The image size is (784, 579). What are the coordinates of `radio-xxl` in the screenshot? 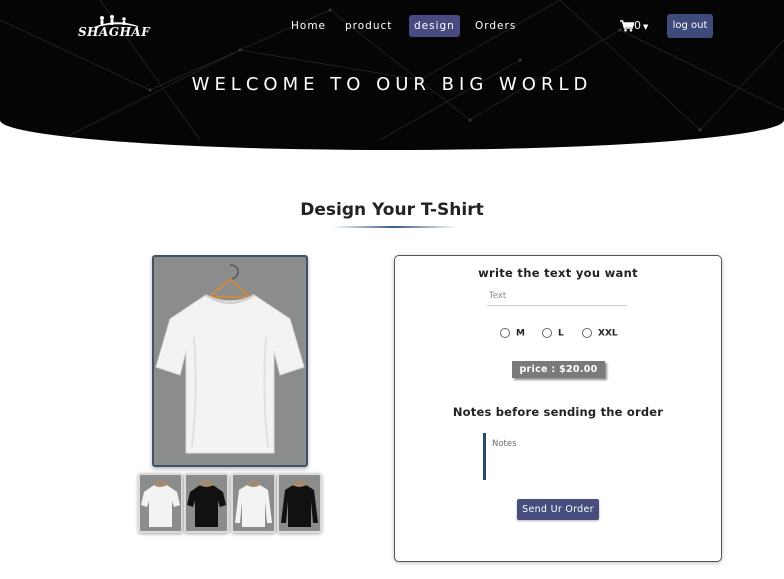 It's located at (587, 333).